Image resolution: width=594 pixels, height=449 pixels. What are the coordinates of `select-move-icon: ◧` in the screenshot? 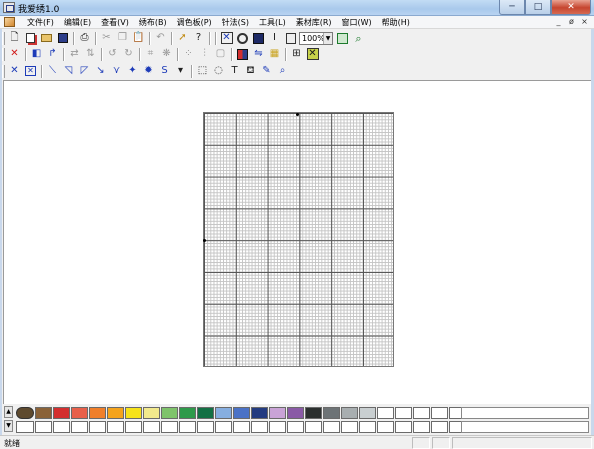 It's located at (36, 54).